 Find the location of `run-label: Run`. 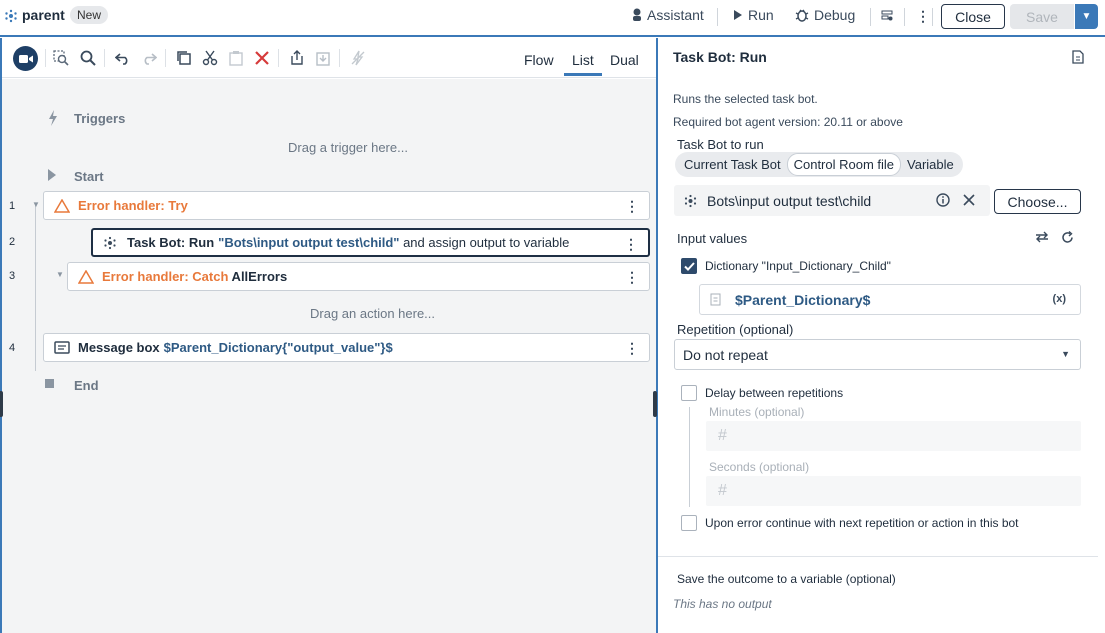

run-label: Run is located at coordinates (761, 15).